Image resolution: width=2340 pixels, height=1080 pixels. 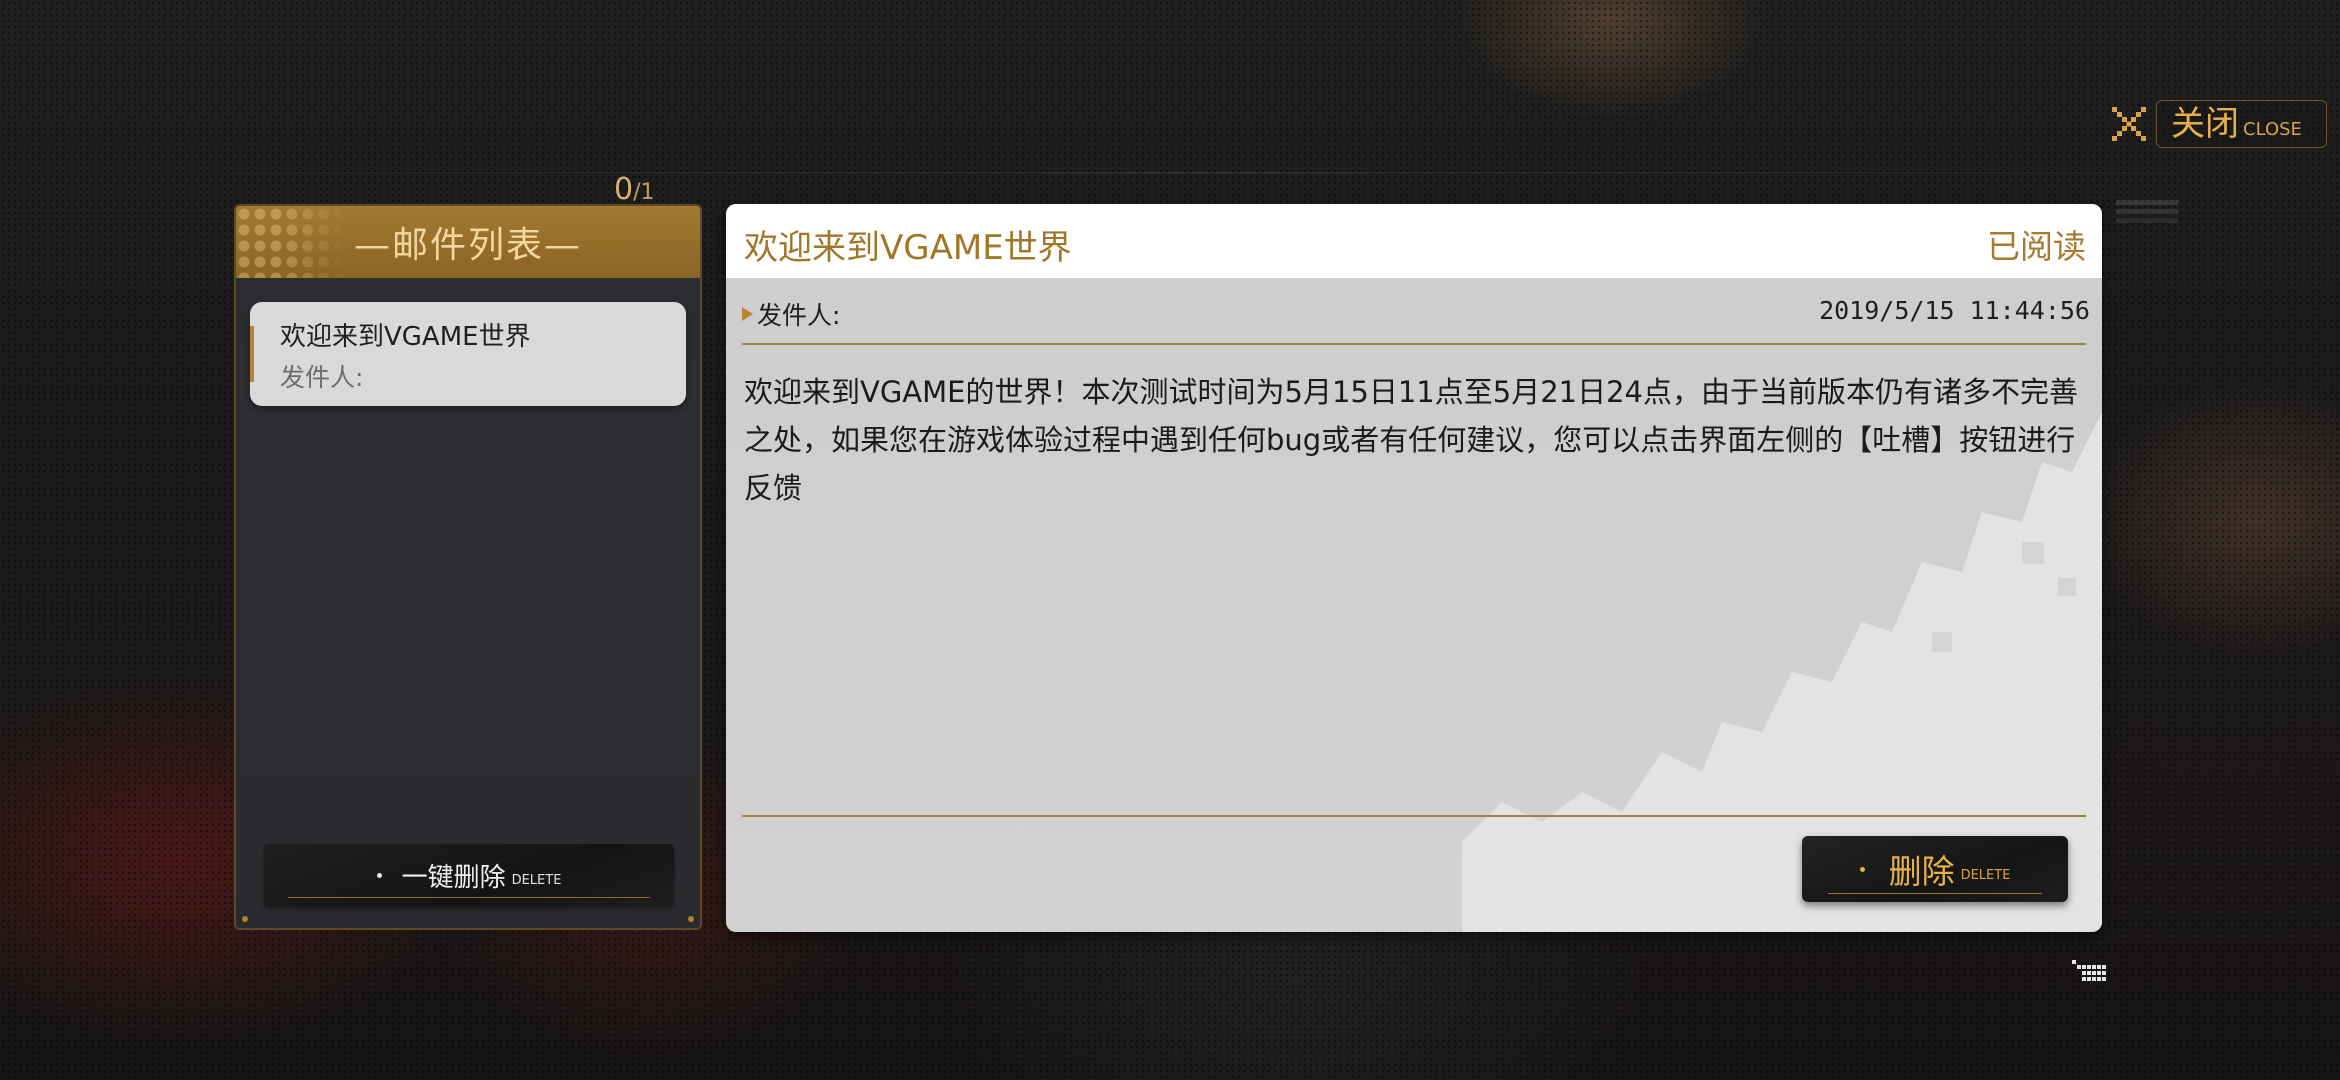 I want to click on close-control: 关闭 CLOSE, so click(x=2218, y=124).